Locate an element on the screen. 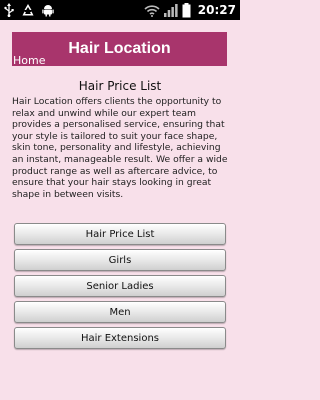  recycle-icon is located at coordinates (28, 10).